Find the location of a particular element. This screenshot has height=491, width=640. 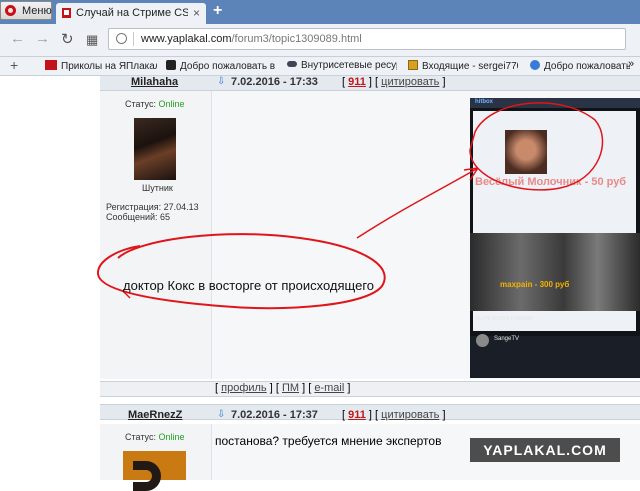

post-author-link: MaeRnezZ is located at coordinates (155, 415).